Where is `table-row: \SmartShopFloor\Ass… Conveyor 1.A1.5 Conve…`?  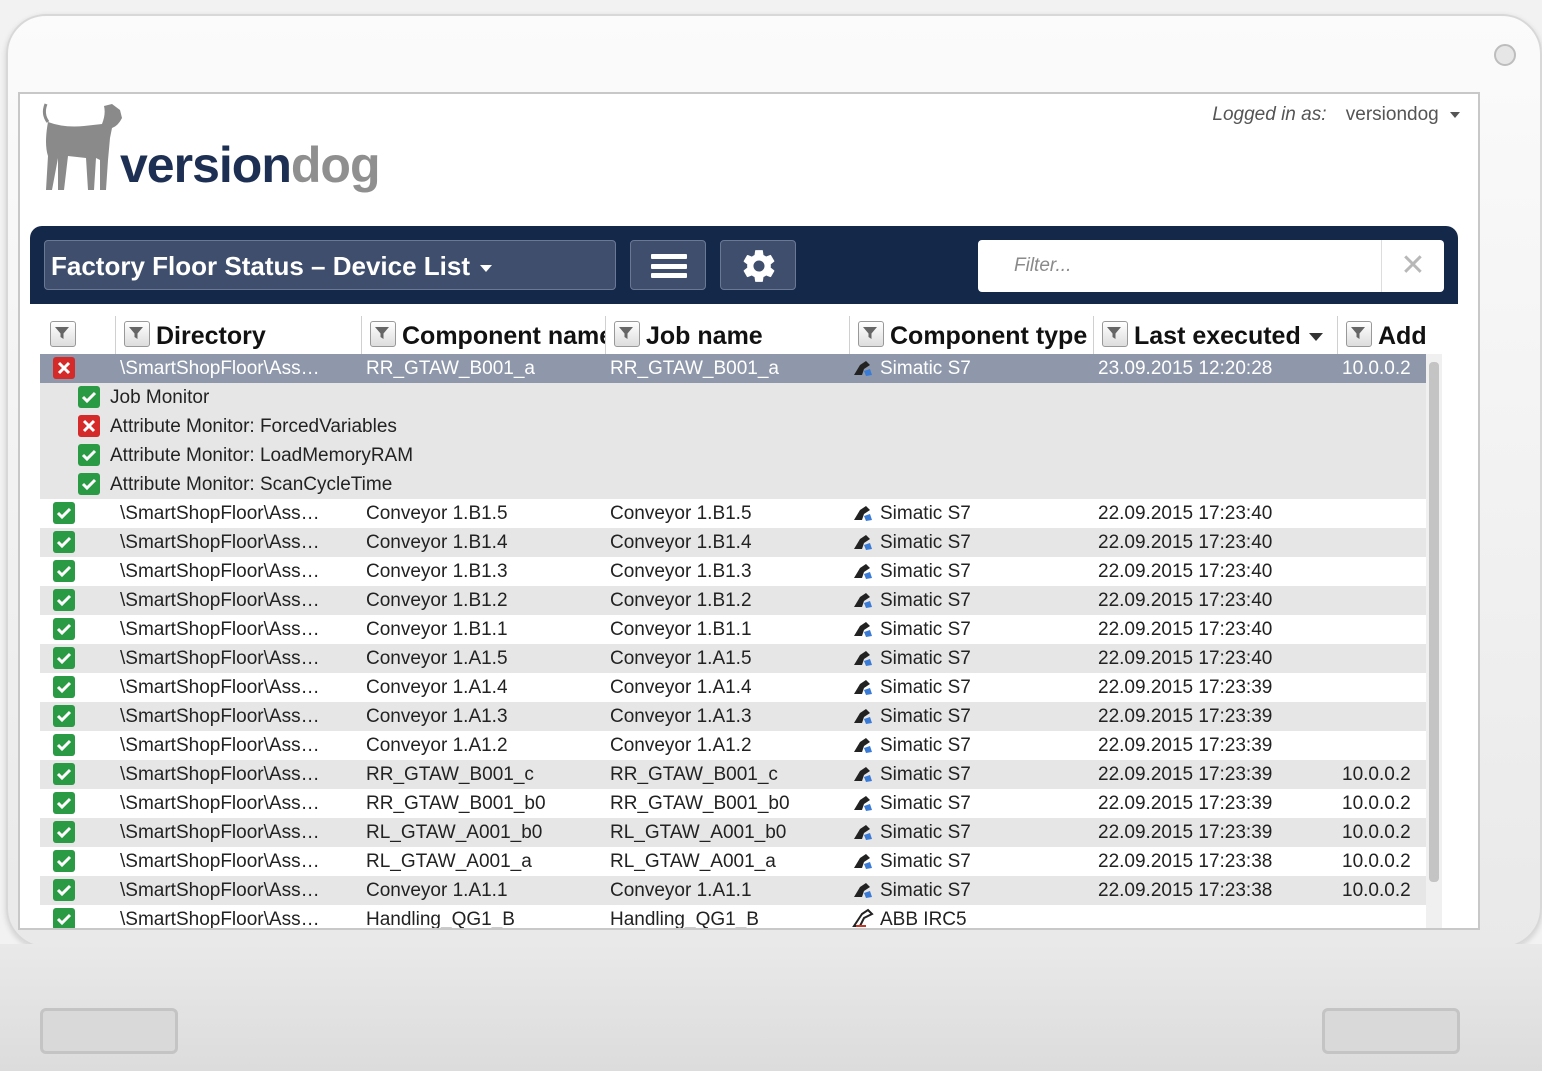
table-row: \SmartShopFloor\Ass… Conveyor 1.A1.5 Conve… is located at coordinates (733, 658).